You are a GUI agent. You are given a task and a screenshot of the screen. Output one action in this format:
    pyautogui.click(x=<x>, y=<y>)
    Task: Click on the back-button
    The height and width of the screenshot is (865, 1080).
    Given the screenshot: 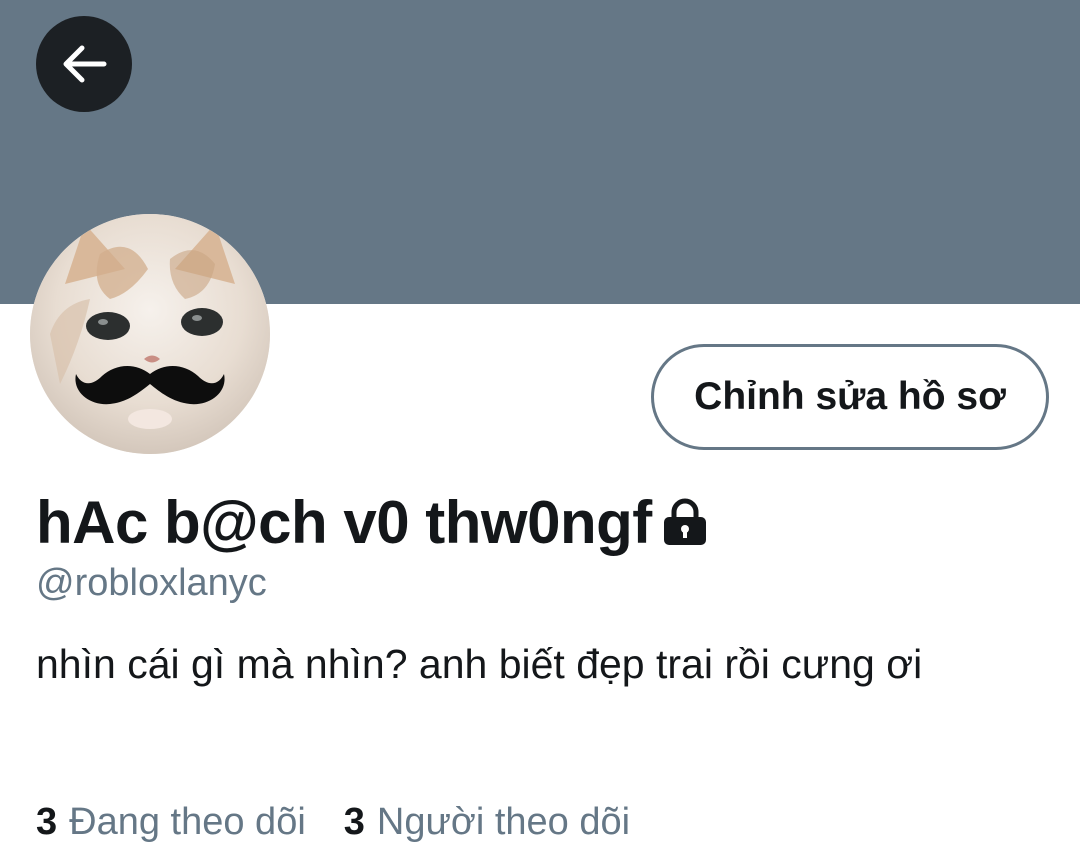 What is the action you would take?
    pyautogui.click(x=84, y=64)
    